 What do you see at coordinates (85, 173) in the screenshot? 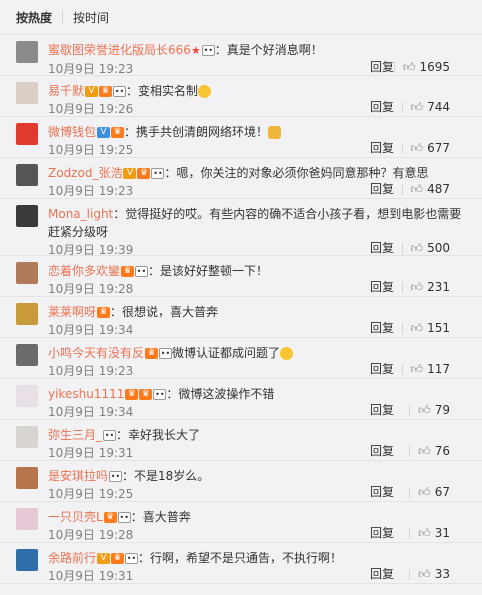
I see `comment-username: Zodzod_张浩` at bounding box center [85, 173].